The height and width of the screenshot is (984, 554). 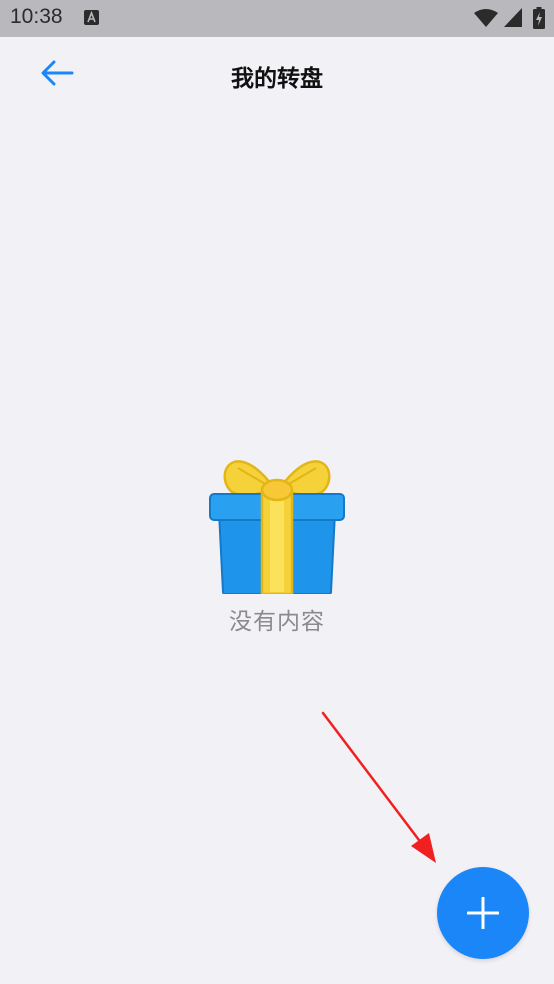 I want to click on navigation-bar, so click(x=277, y=981).